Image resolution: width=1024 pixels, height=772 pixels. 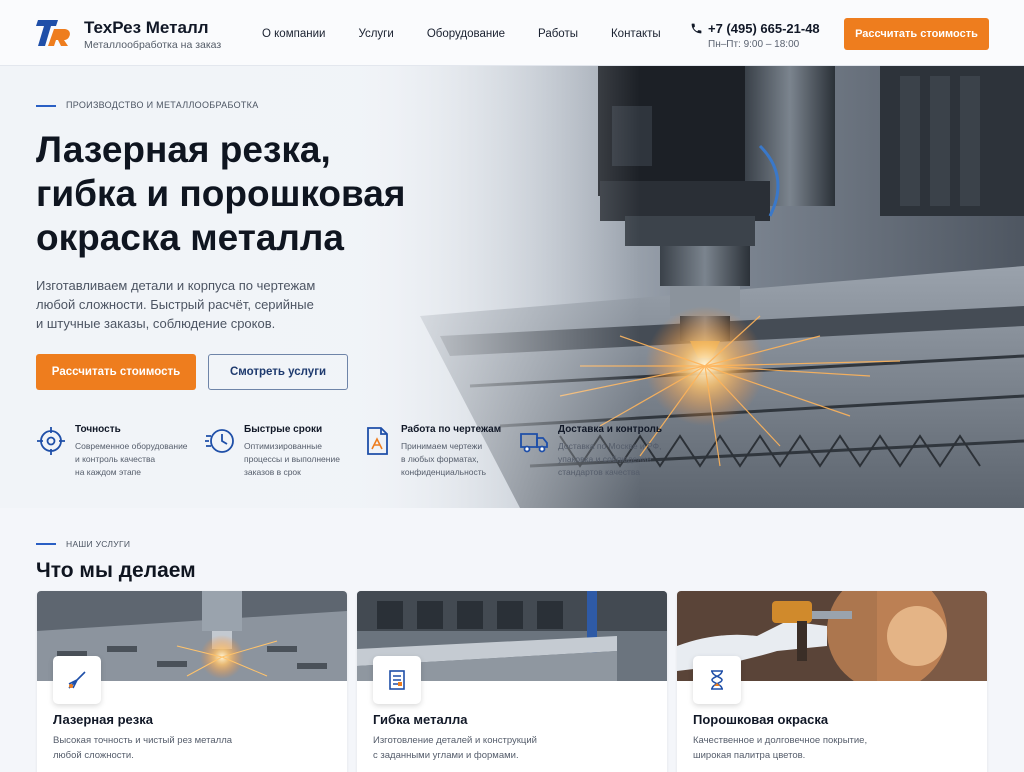 I want to click on phone-number: +7 (495) 665-21-48, so click(x=764, y=28).